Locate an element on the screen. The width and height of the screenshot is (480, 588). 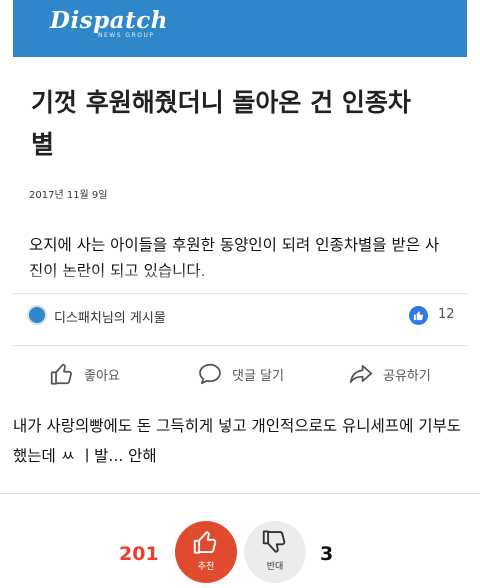
upvote-count: 201 is located at coordinates (139, 554).